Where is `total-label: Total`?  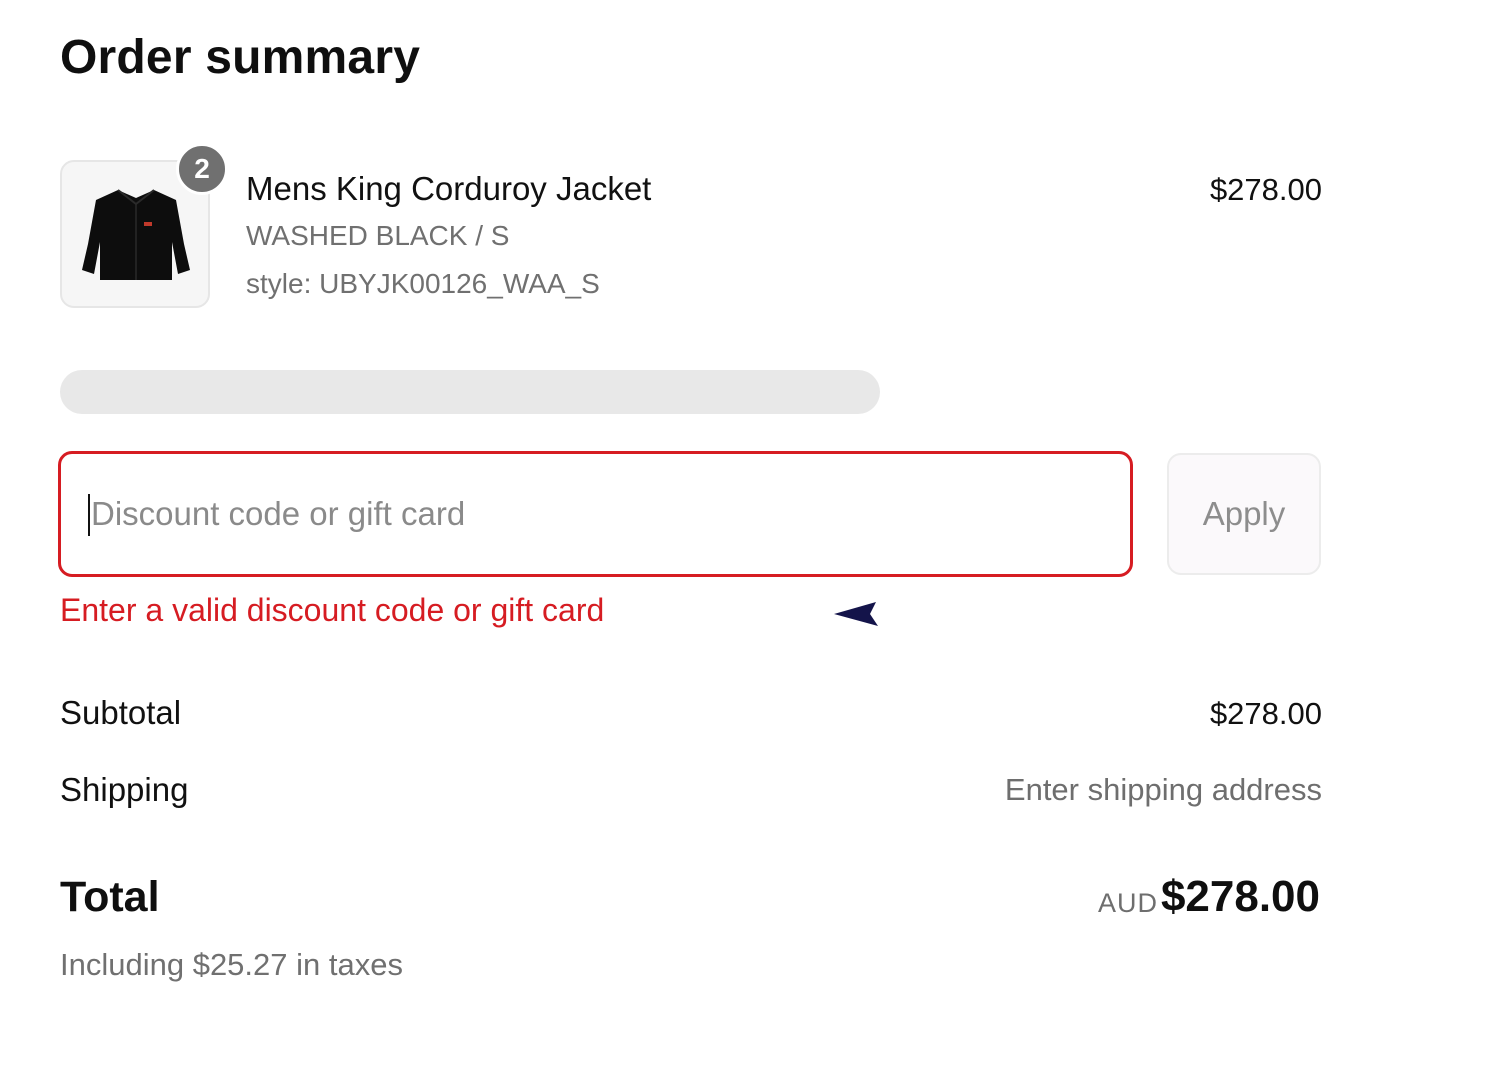 total-label: Total is located at coordinates (110, 897).